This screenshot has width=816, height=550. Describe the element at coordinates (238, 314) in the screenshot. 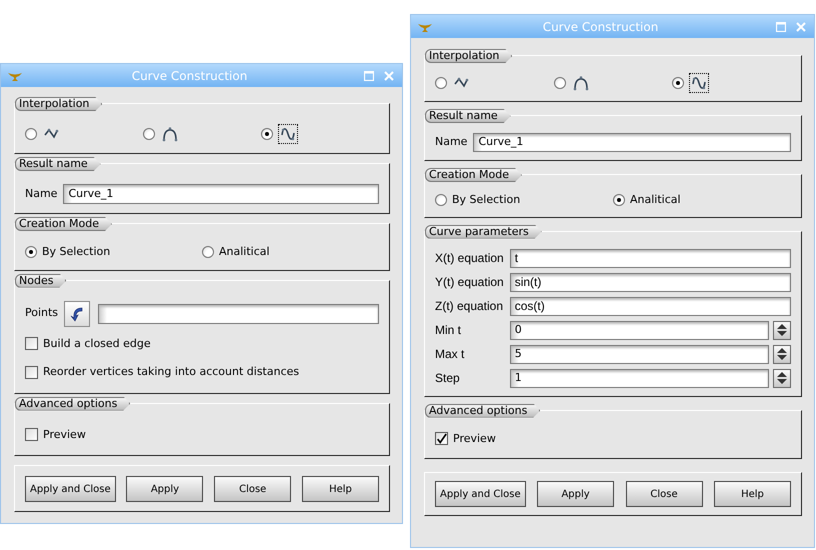

I see `input-field` at that location.